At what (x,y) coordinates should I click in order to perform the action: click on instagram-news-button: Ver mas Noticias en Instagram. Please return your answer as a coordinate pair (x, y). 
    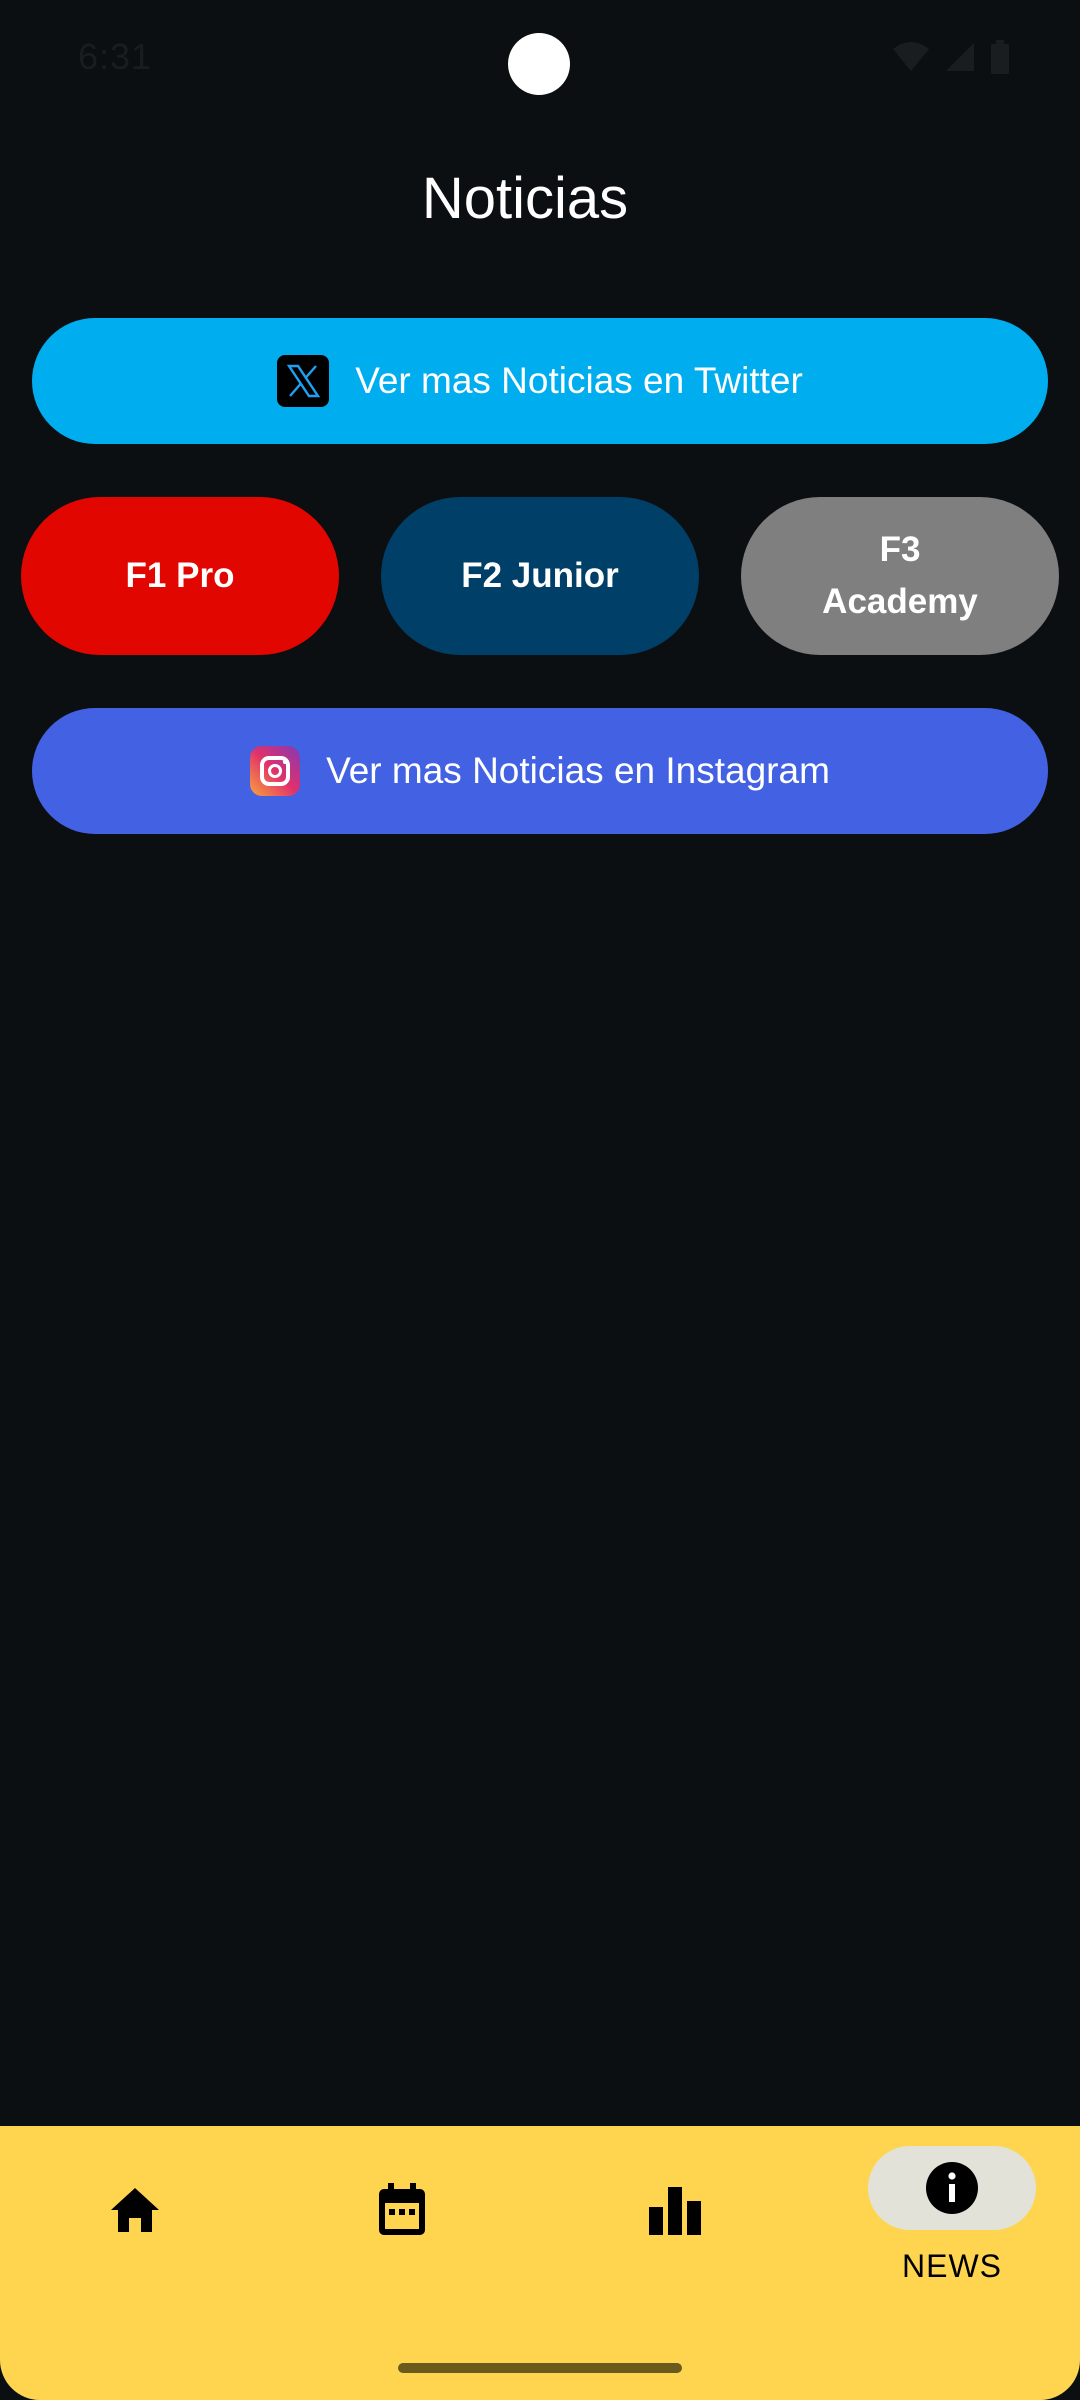
    Looking at the image, I should click on (540, 771).